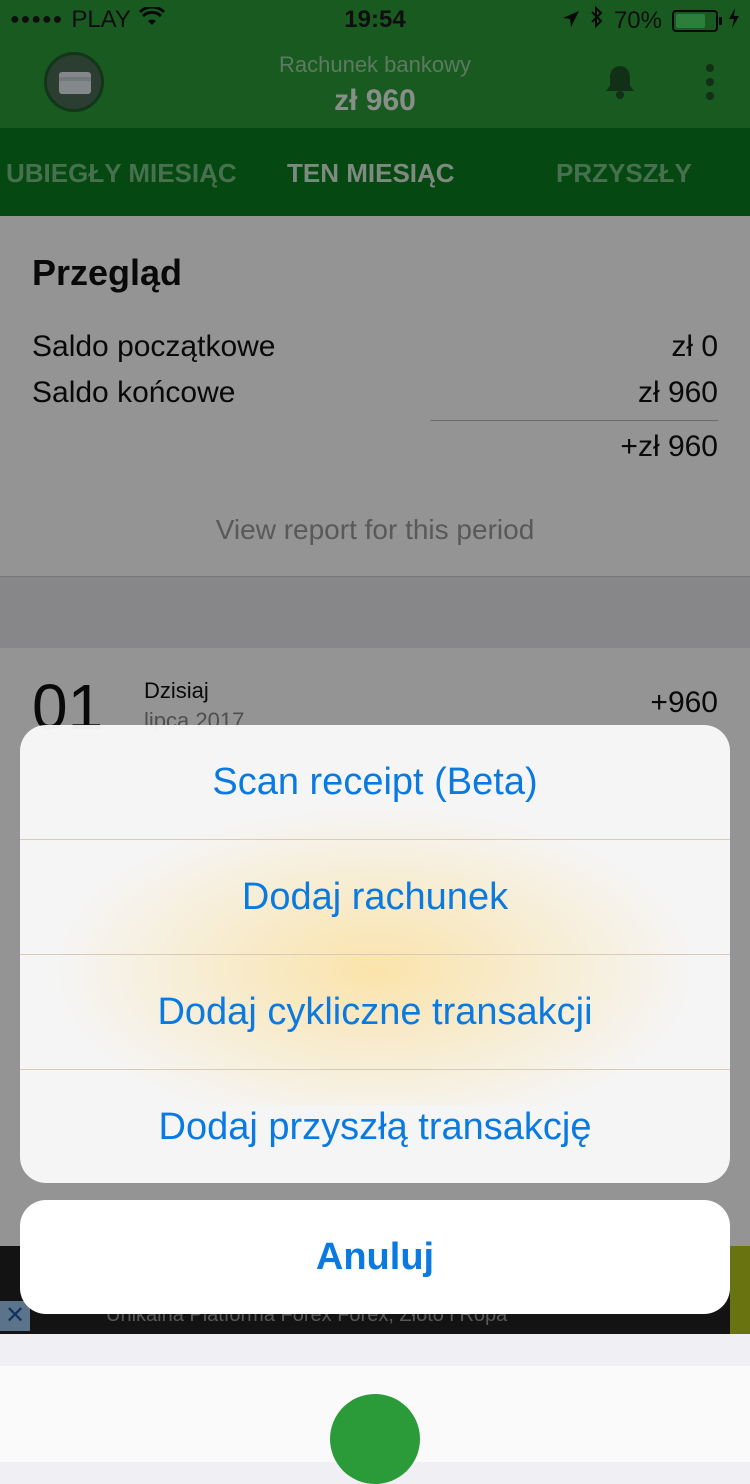 The height and width of the screenshot is (1484, 750). What do you see at coordinates (375, 1126) in the screenshot?
I see `add-future-transaction-button: Dodaj przyszłą transakcję` at bounding box center [375, 1126].